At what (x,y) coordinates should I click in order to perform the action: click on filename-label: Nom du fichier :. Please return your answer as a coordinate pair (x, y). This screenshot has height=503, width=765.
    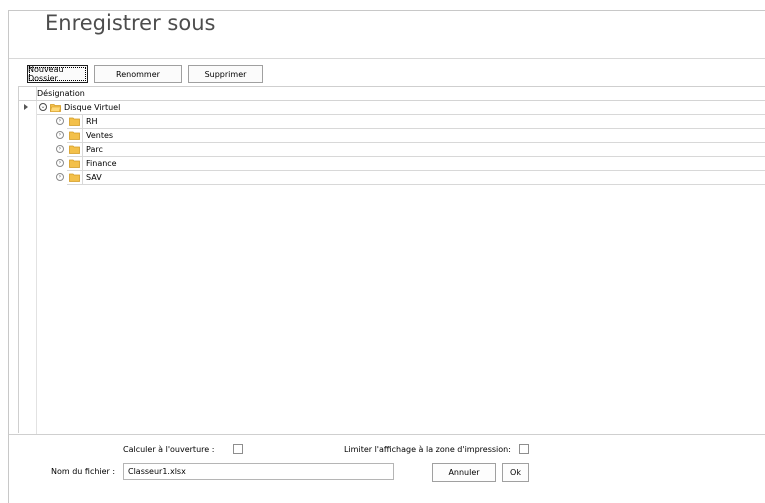
    Looking at the image, I should click on (83, 471).